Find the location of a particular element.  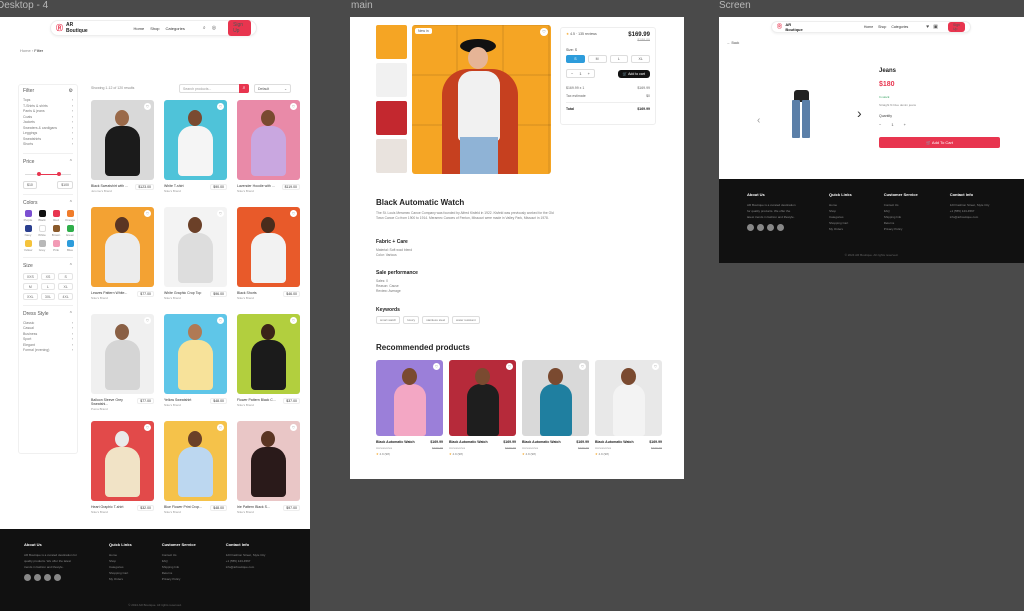

size-button: XL is located at coordinates (640, 59).